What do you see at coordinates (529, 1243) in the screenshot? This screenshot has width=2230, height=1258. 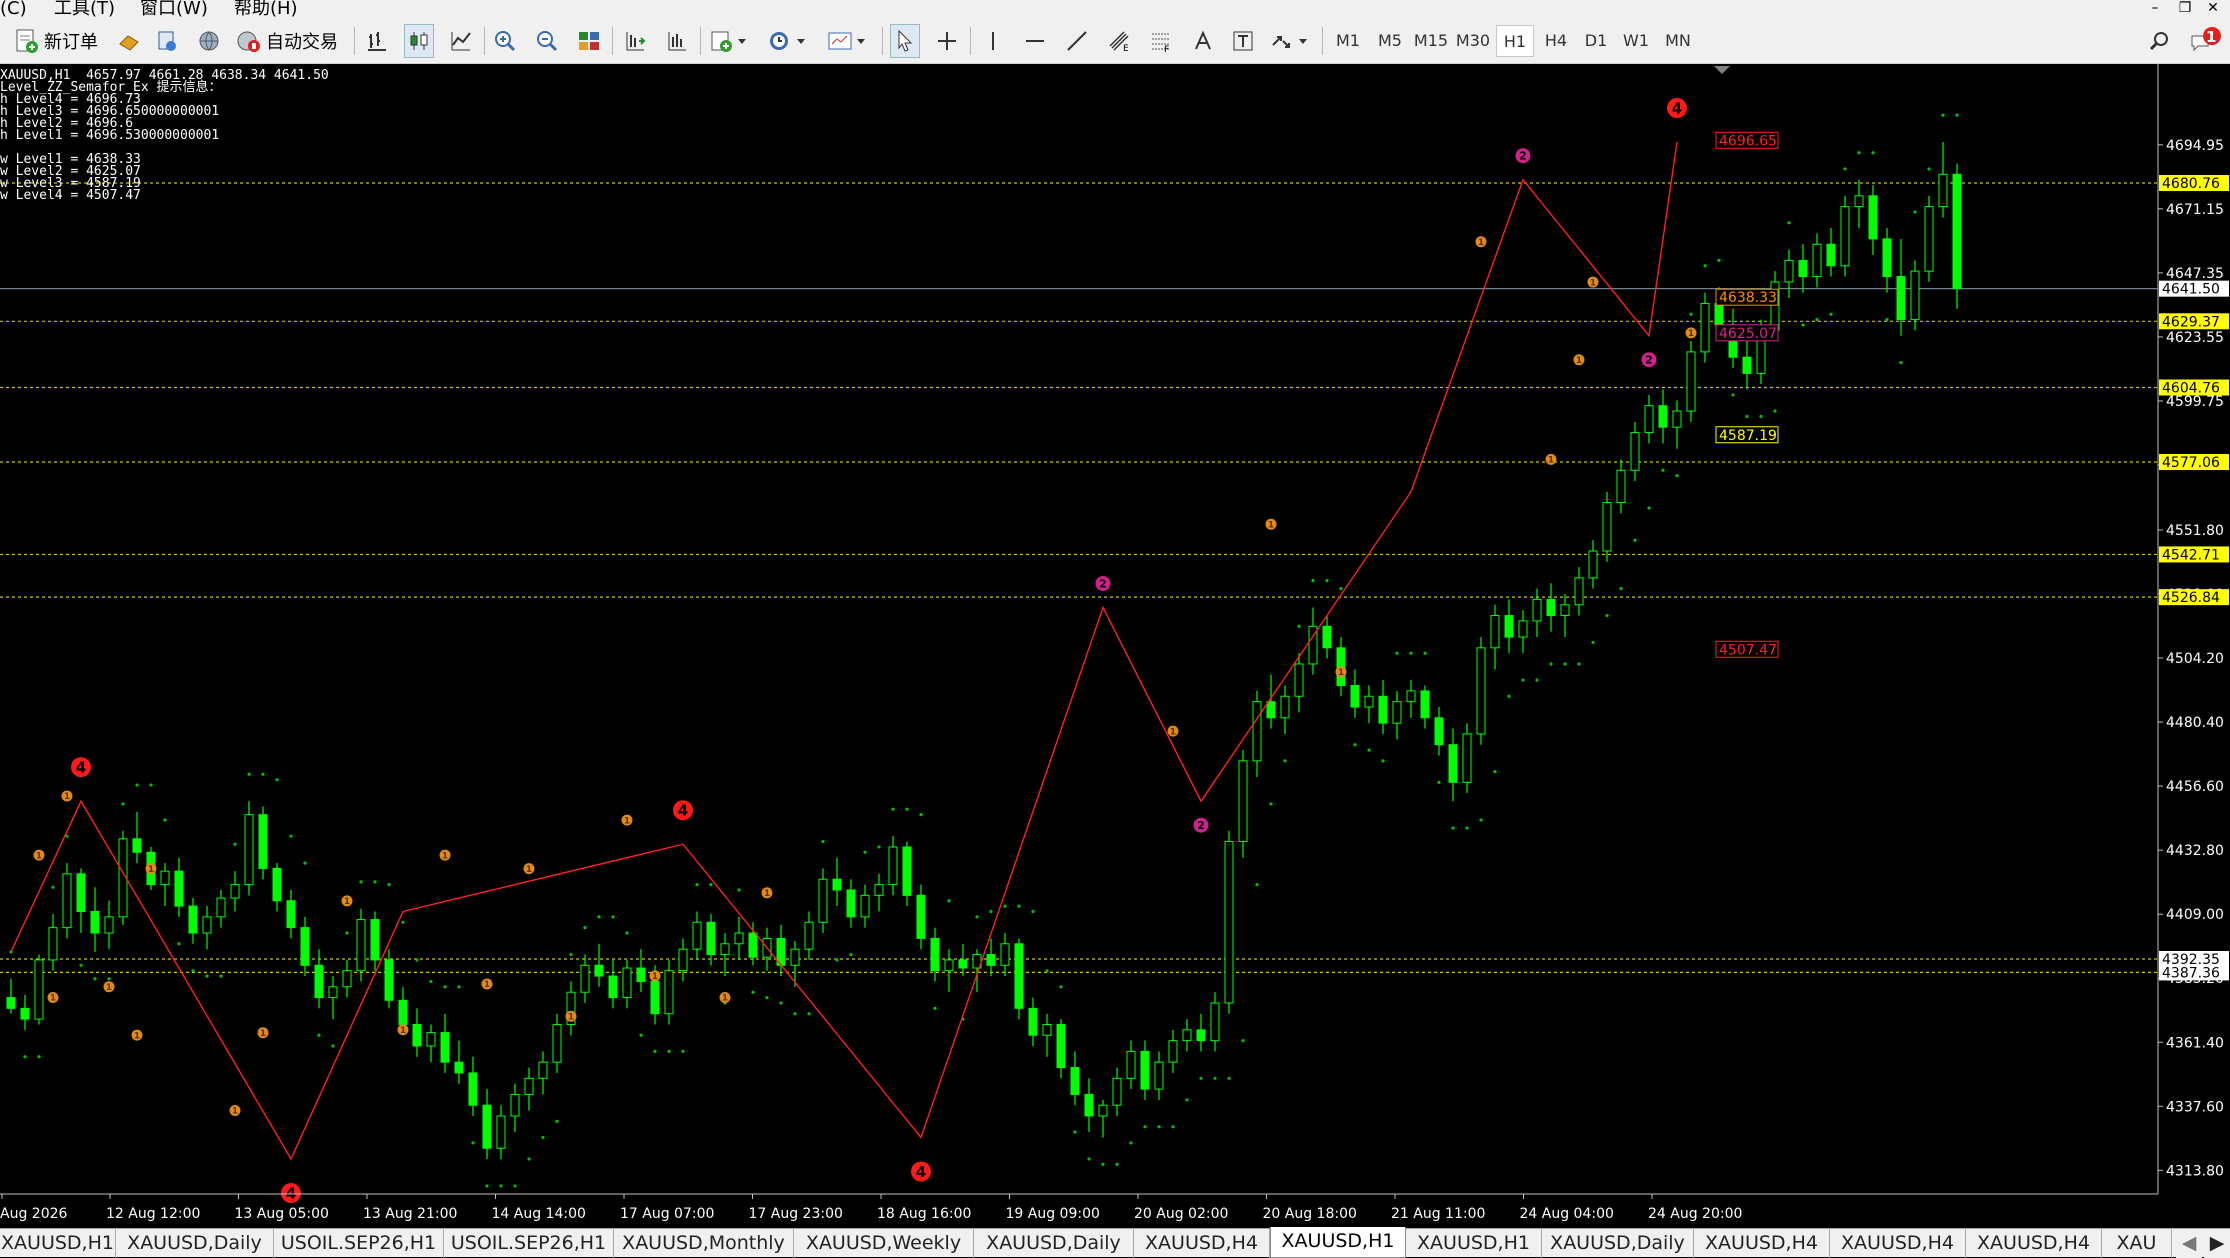 I see `tab-chart-4: USOIL.SEP26,H1` at bounding box center [529, 1243].